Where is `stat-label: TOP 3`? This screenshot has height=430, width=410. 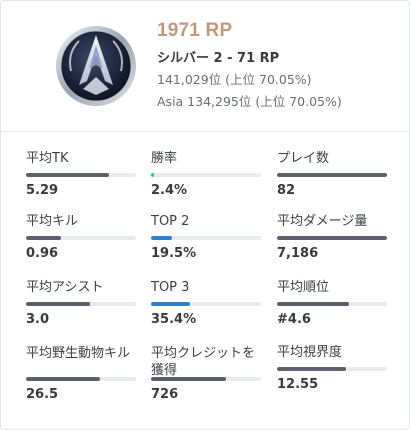
stat-label: TOP 3 is located at coordinates (170, 287).